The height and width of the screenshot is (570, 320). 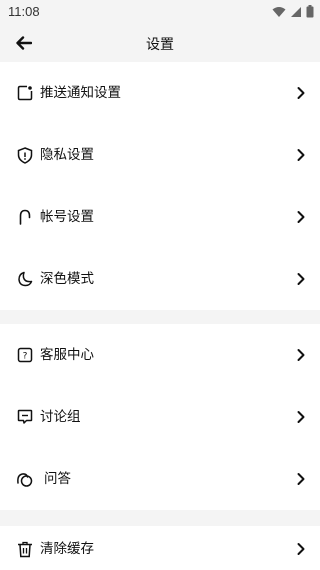 What do you see at coordinates (25, 479) in the screenshot?
I see `qa-icon` at bounding box center [25, 479].